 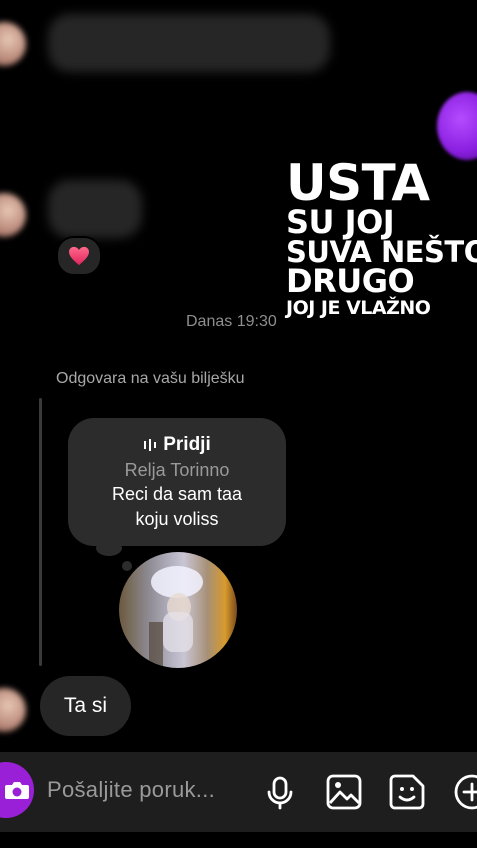 I want to click on note-song: Pridji, so click(x=177, y=445).